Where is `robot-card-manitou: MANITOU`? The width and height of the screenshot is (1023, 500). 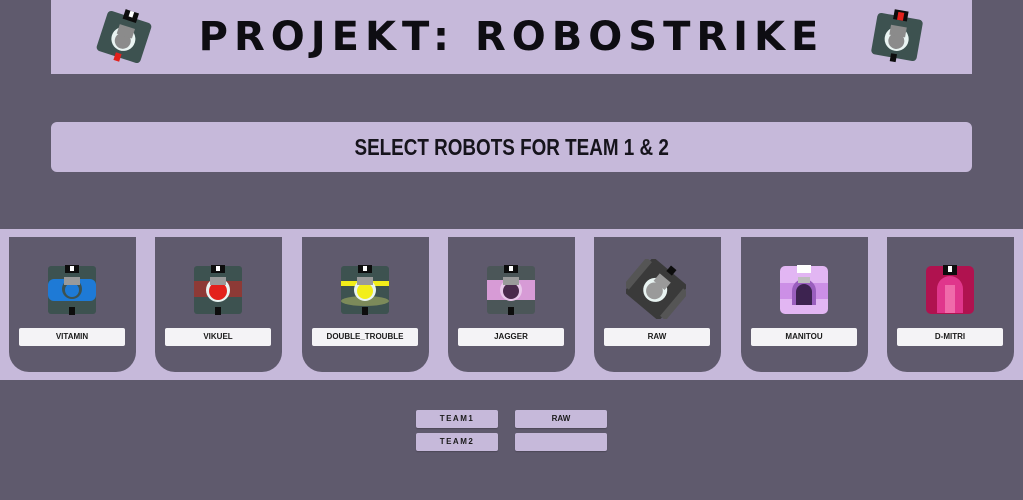
robot-card-manitou: MANITOU is located at coordinates (804, 304).